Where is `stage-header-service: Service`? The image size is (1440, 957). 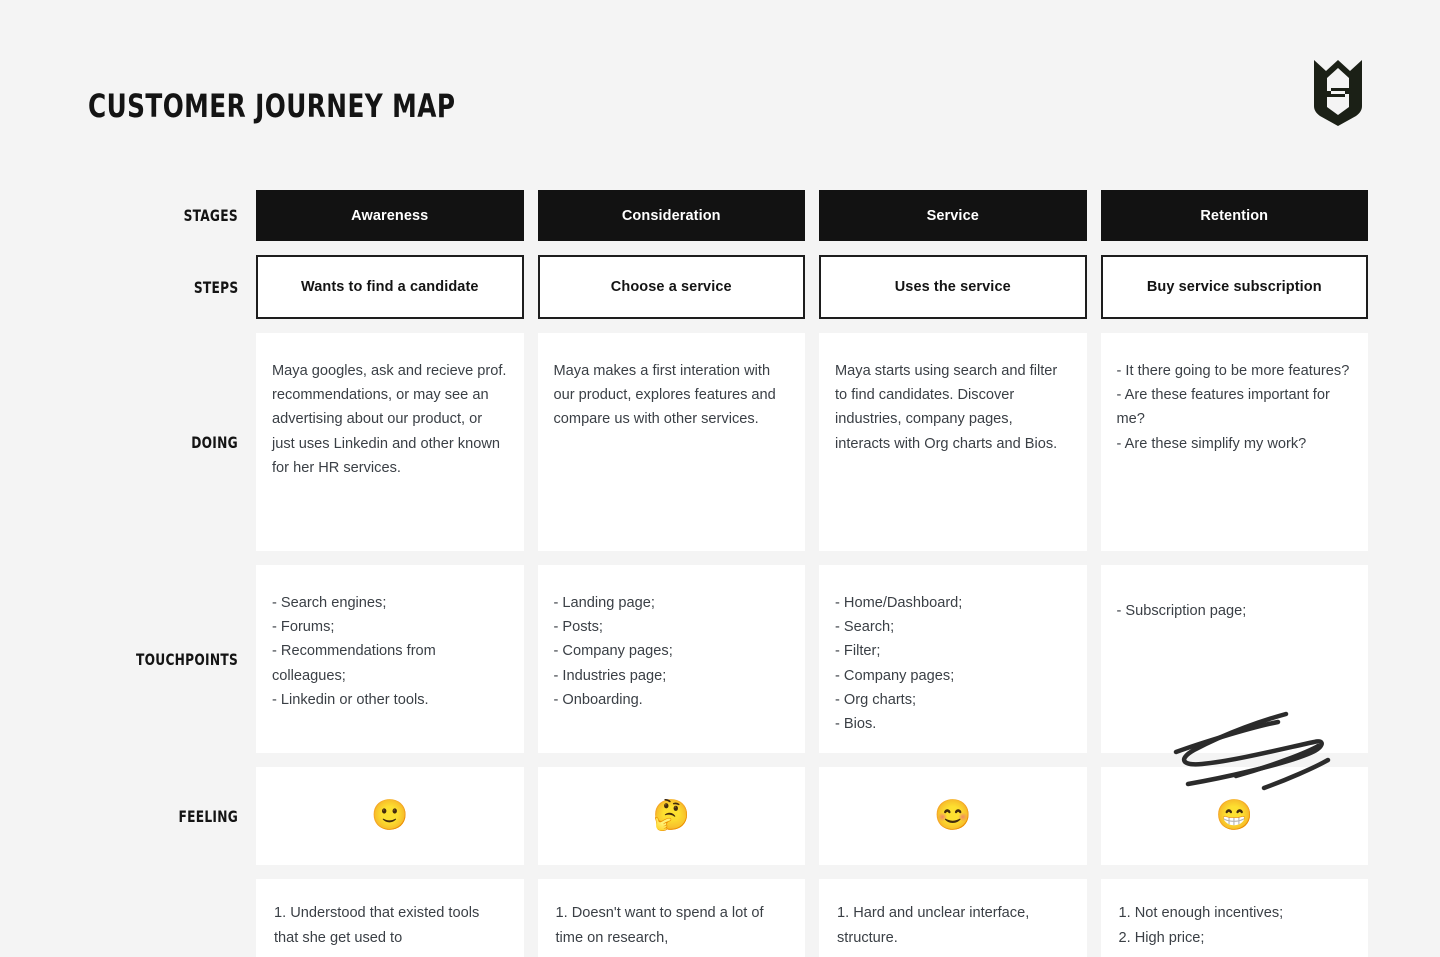
stage-header-service: Service is located at coordinates (953, 215).